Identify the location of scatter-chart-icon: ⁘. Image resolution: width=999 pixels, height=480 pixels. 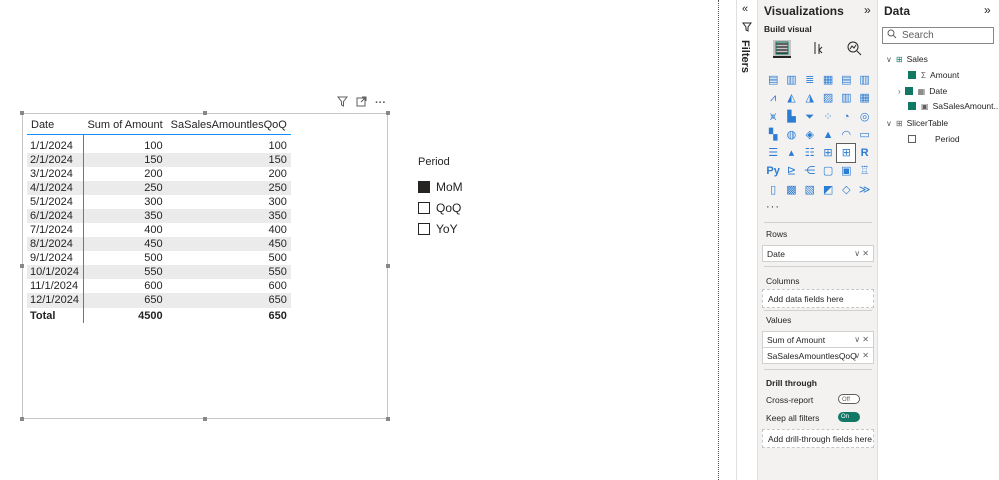
(828, 117).